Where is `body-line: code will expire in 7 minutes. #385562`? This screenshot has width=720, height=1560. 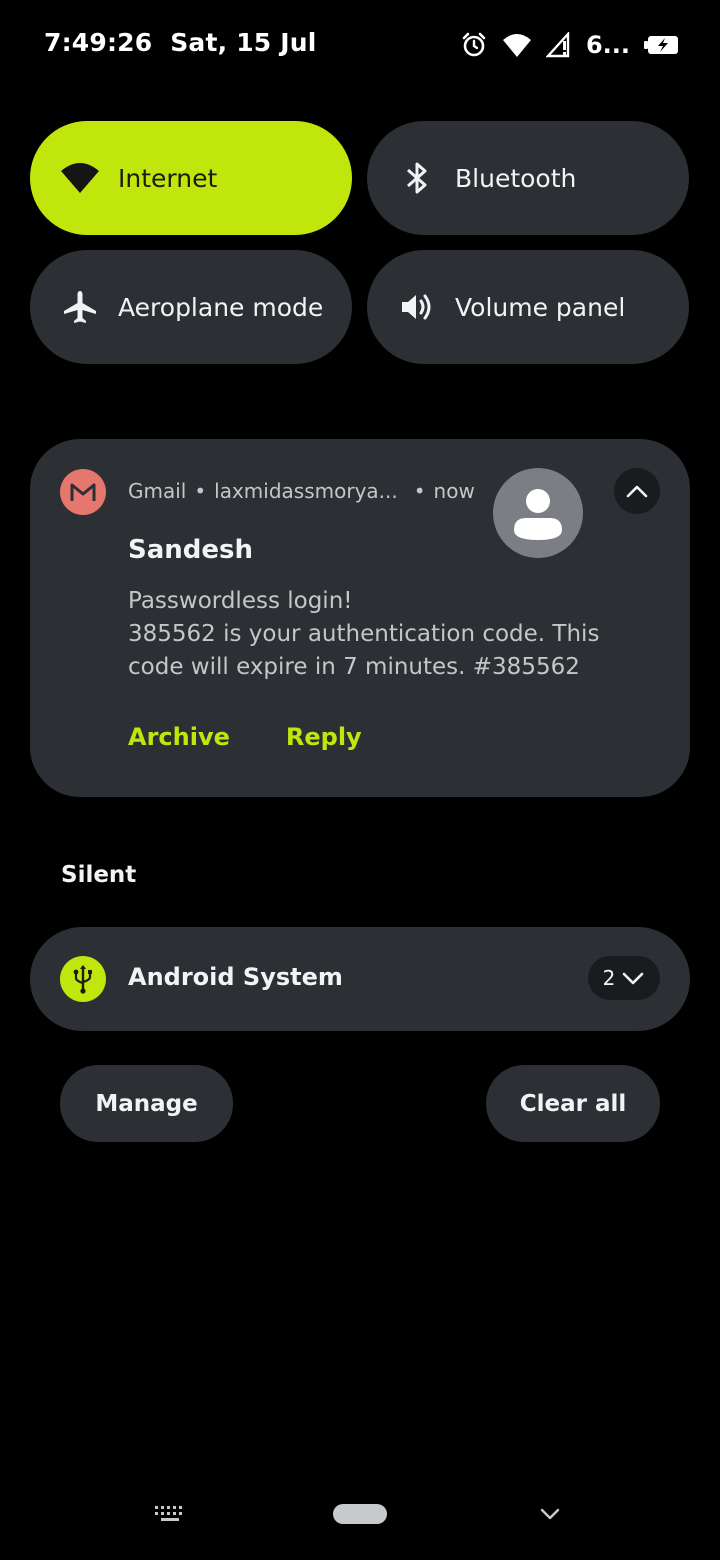 body-line: code will expire in 7 minutes. #385562 is located at coordinates (354, 667).